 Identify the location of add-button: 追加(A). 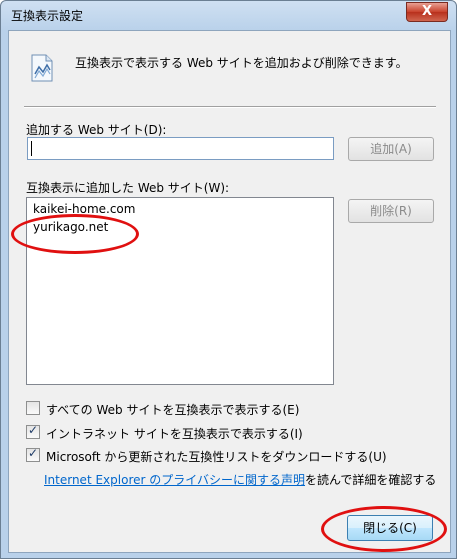
(391, 149).